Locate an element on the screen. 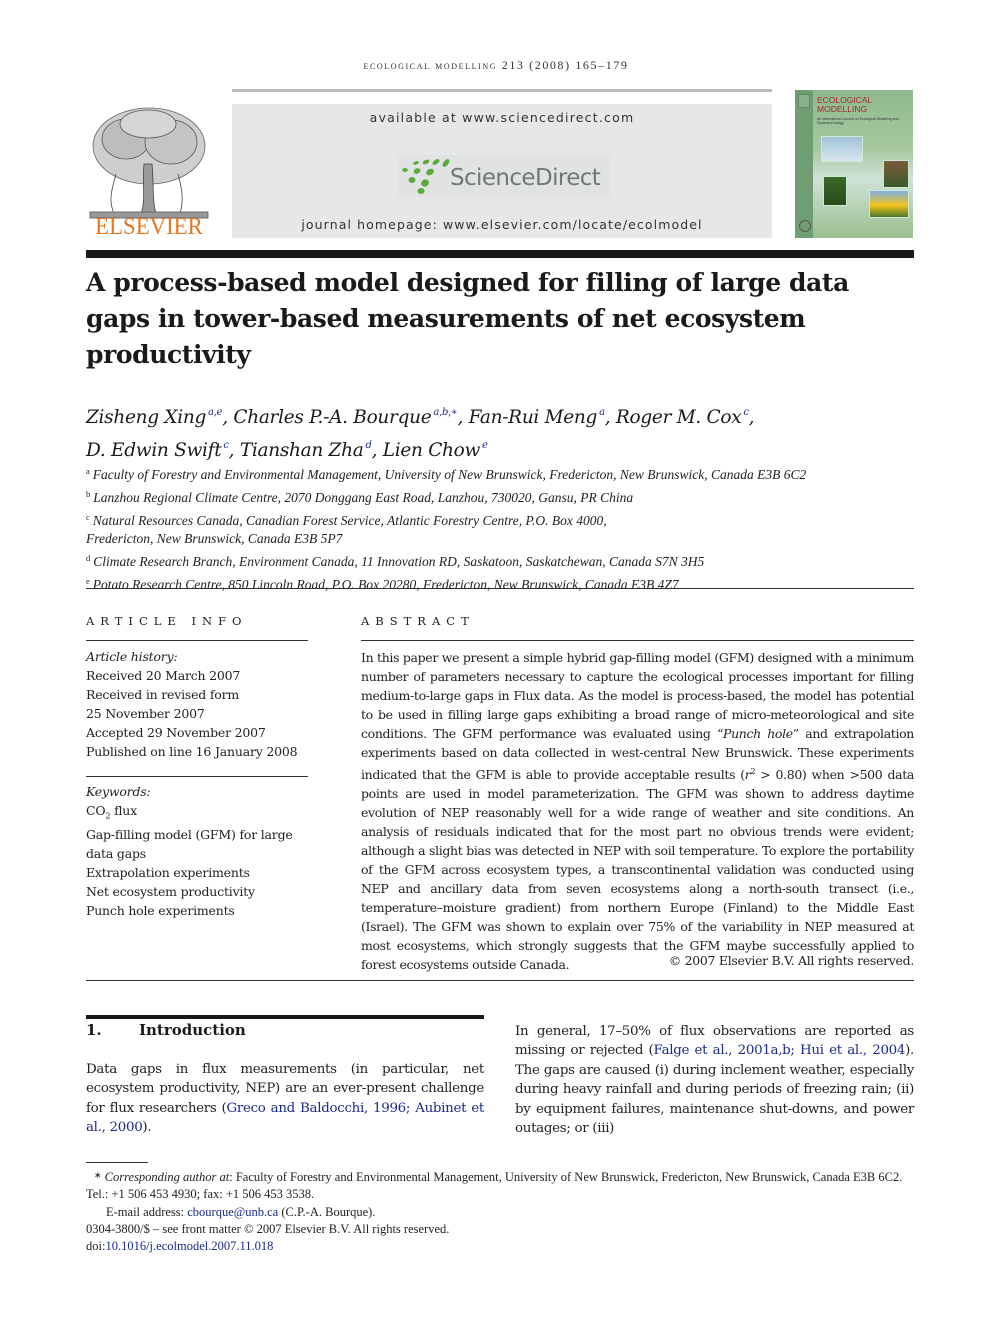  cover-photo-forest is located at coordinates (896, 174).